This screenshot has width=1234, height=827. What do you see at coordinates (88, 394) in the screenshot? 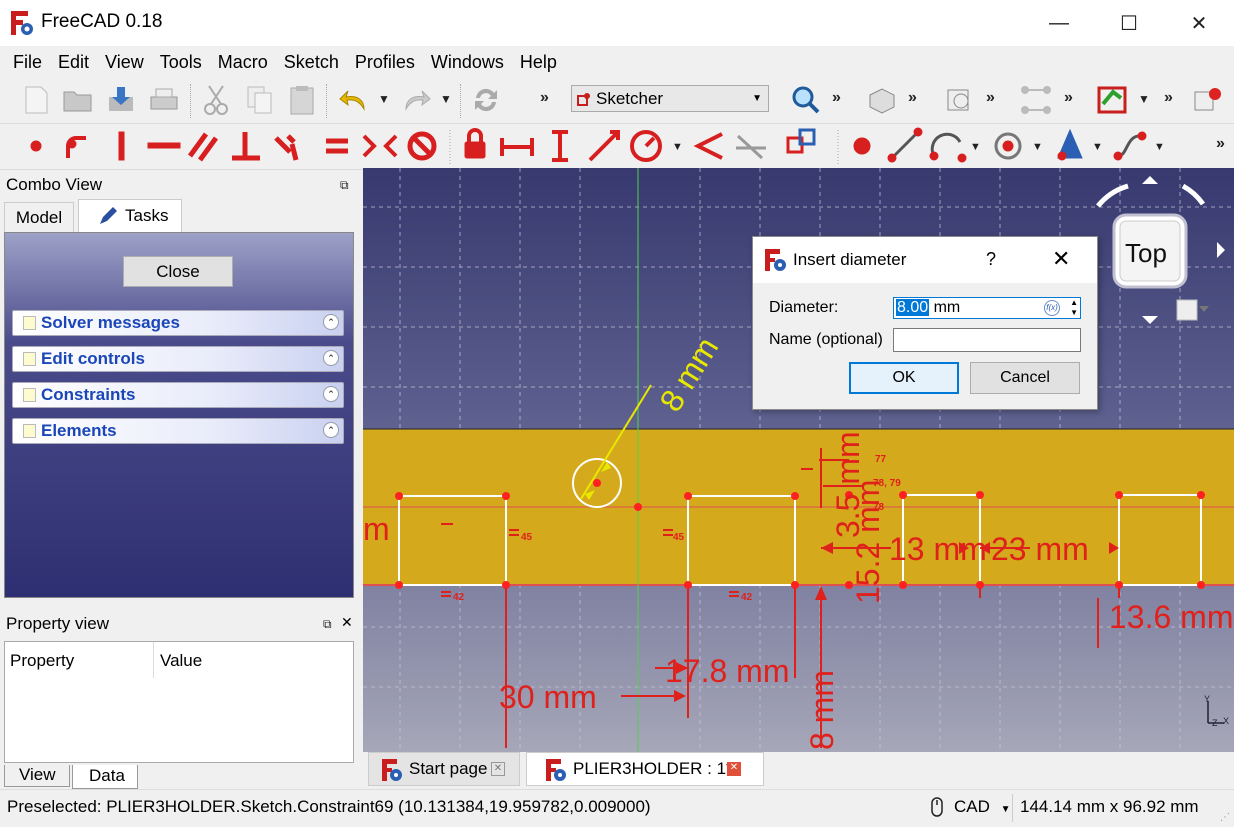
I see `section-label: Constraints` at bounding box center [88, 394].